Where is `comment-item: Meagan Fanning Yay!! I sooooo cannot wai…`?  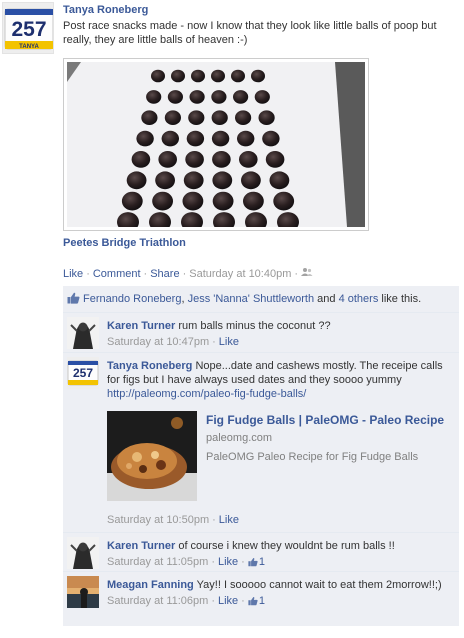
comment-item: Meagan Fanning Yay!! I sooooo cannot wai… is located at coordinates (261, 599).